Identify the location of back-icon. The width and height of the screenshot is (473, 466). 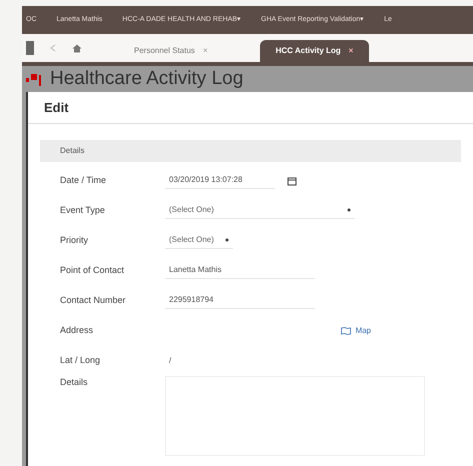
(53, 48).